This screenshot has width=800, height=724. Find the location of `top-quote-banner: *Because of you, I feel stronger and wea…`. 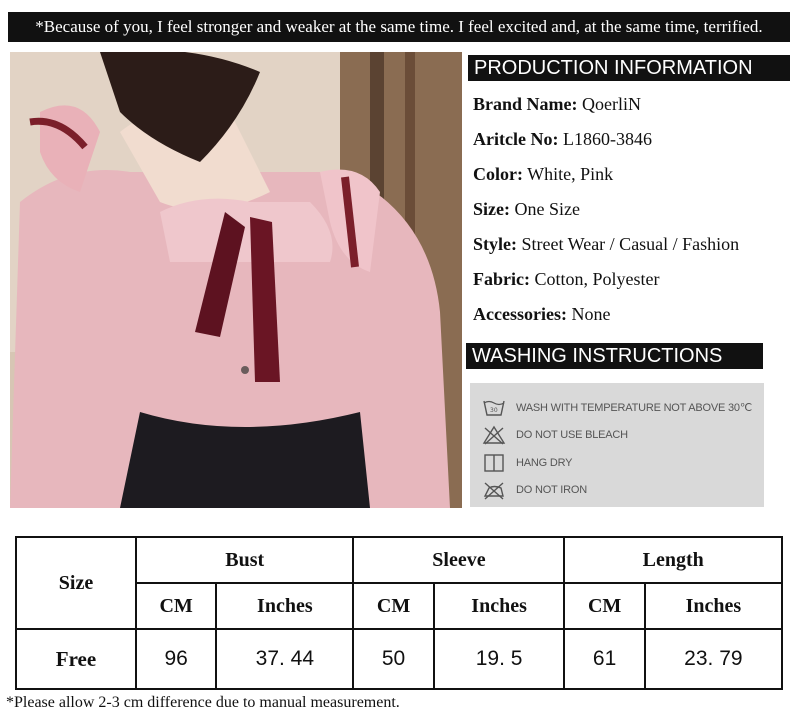

top-quote-banner: *Because of you, I feel stronger and wea… is located at coordinates (399, 27).